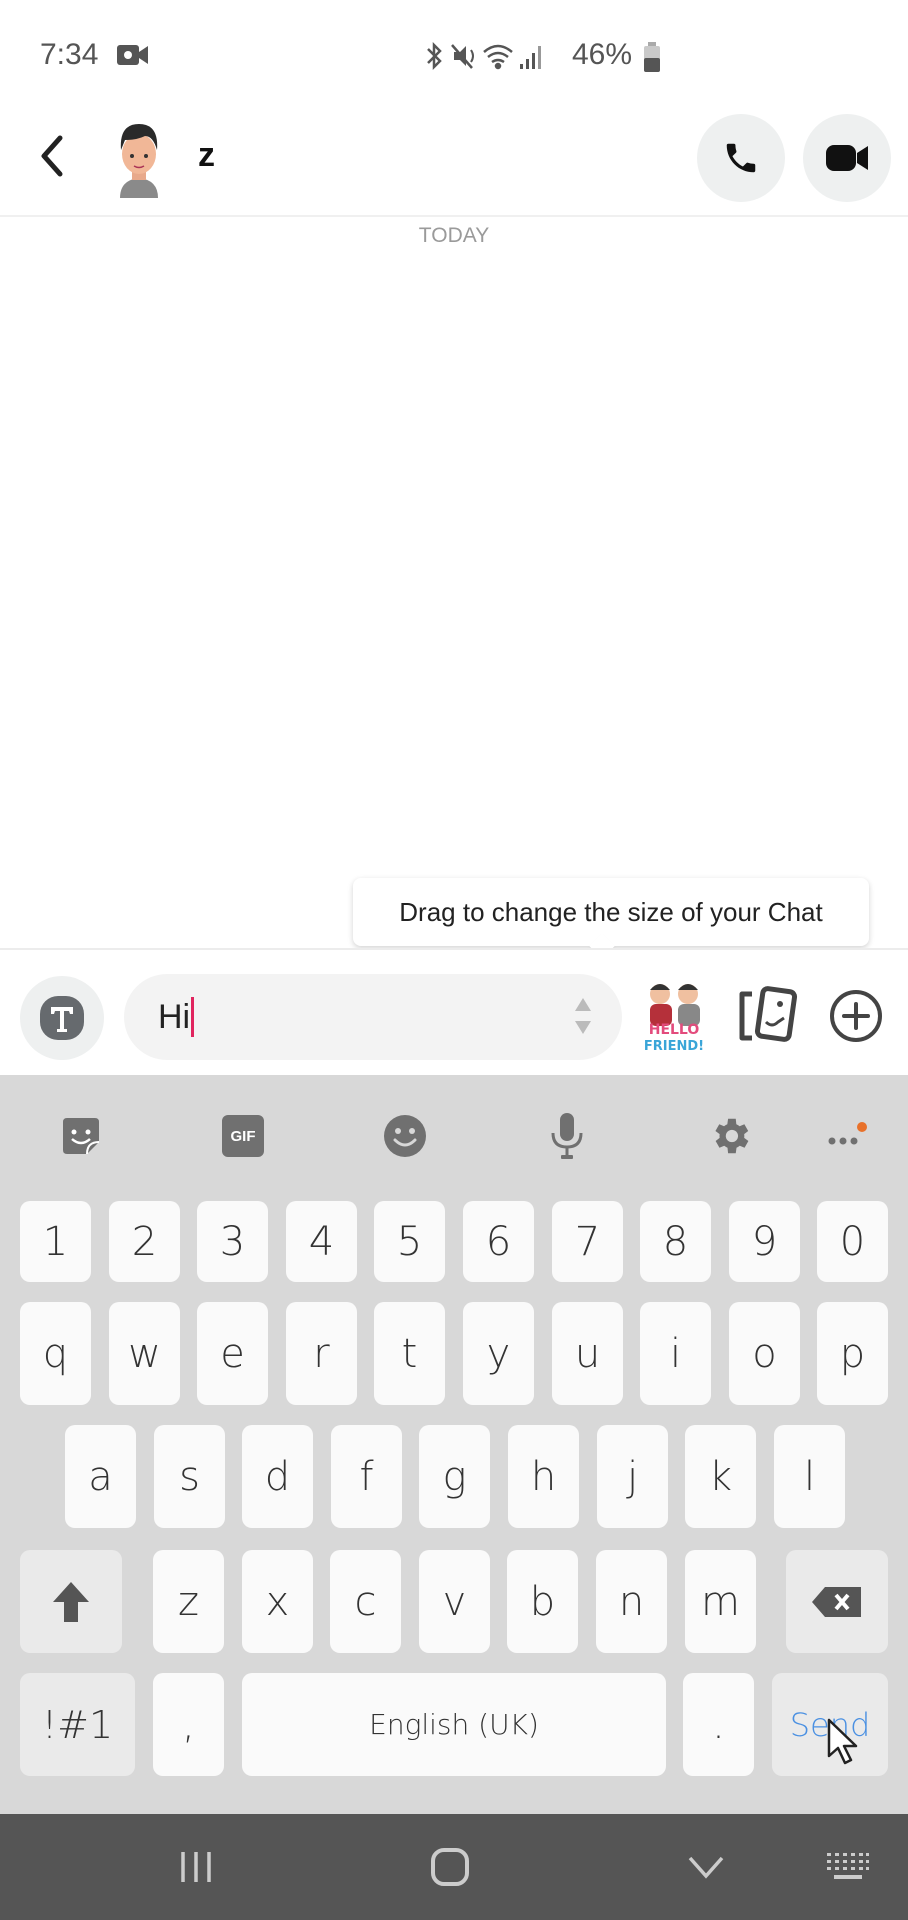  I want to click on keyboard-switch-icon, so click(848, 1866).